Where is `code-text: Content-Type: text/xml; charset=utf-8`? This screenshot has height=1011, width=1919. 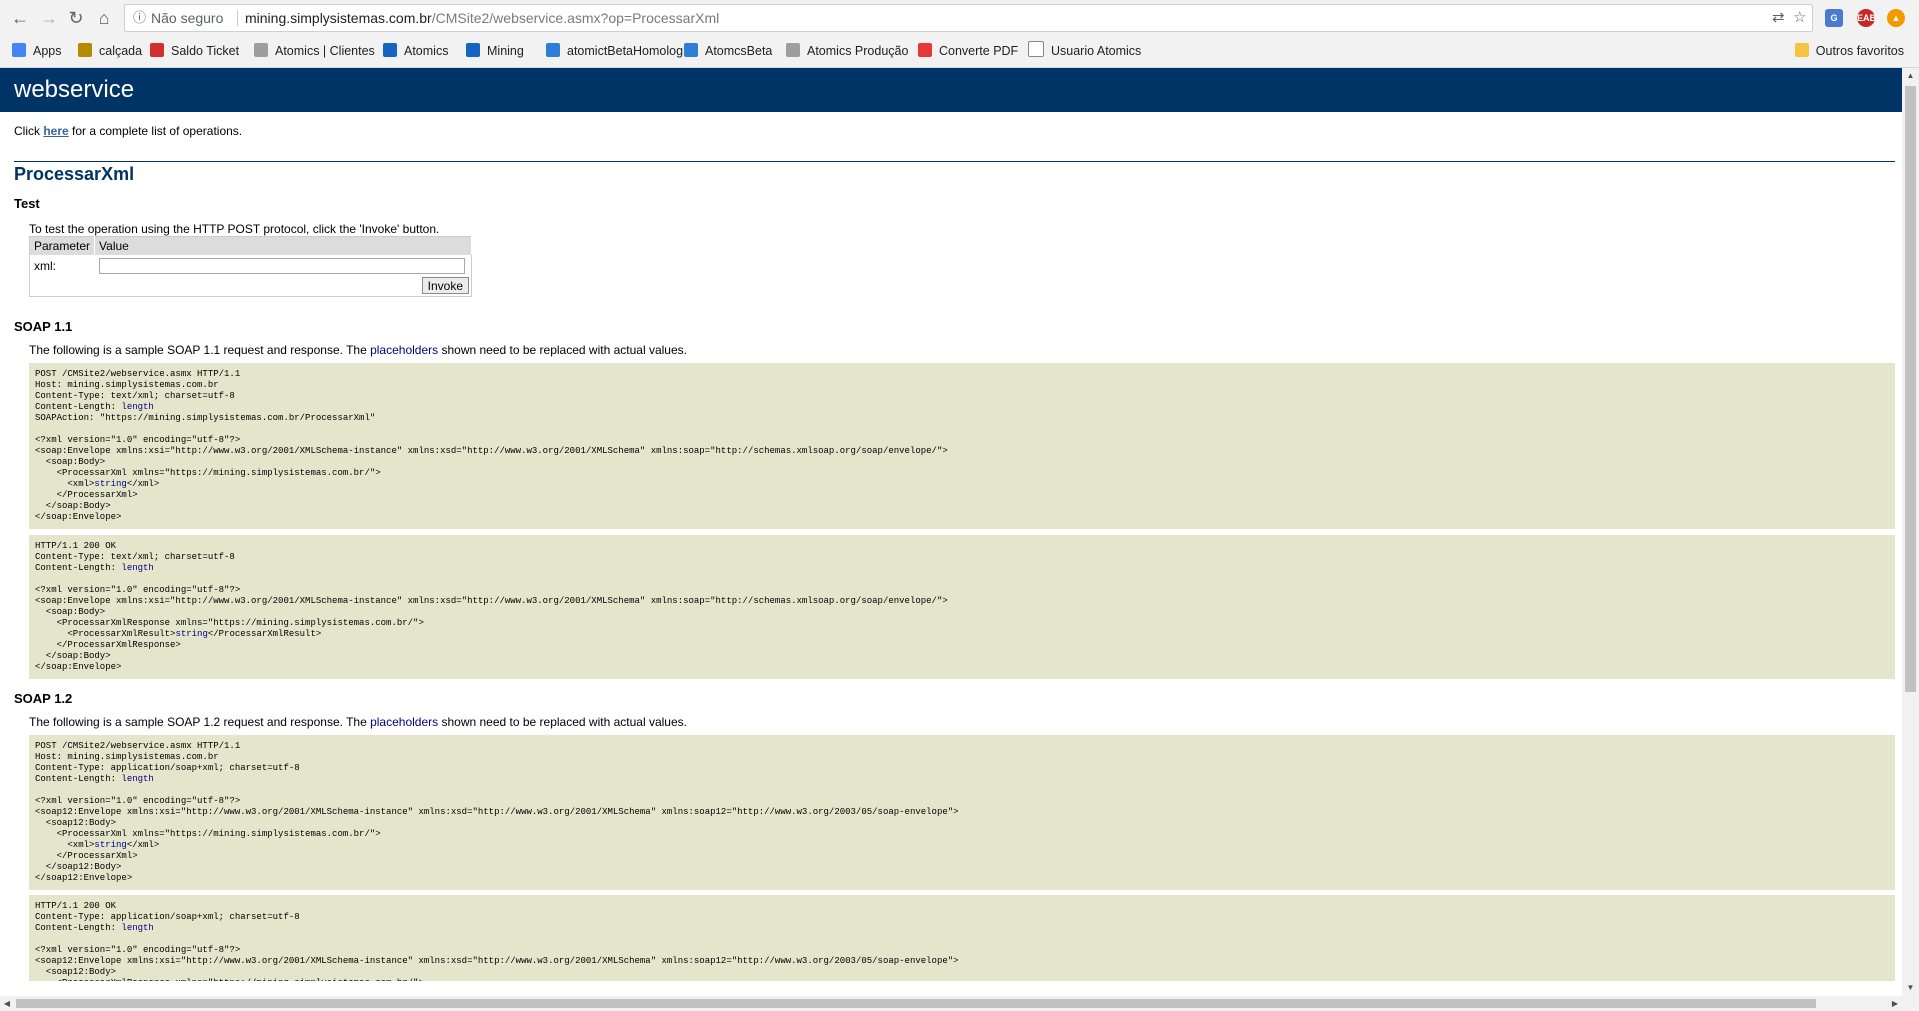
code-text: Content-Type: text/xml; charset=utf-8 is located at coordinates (135, 557).